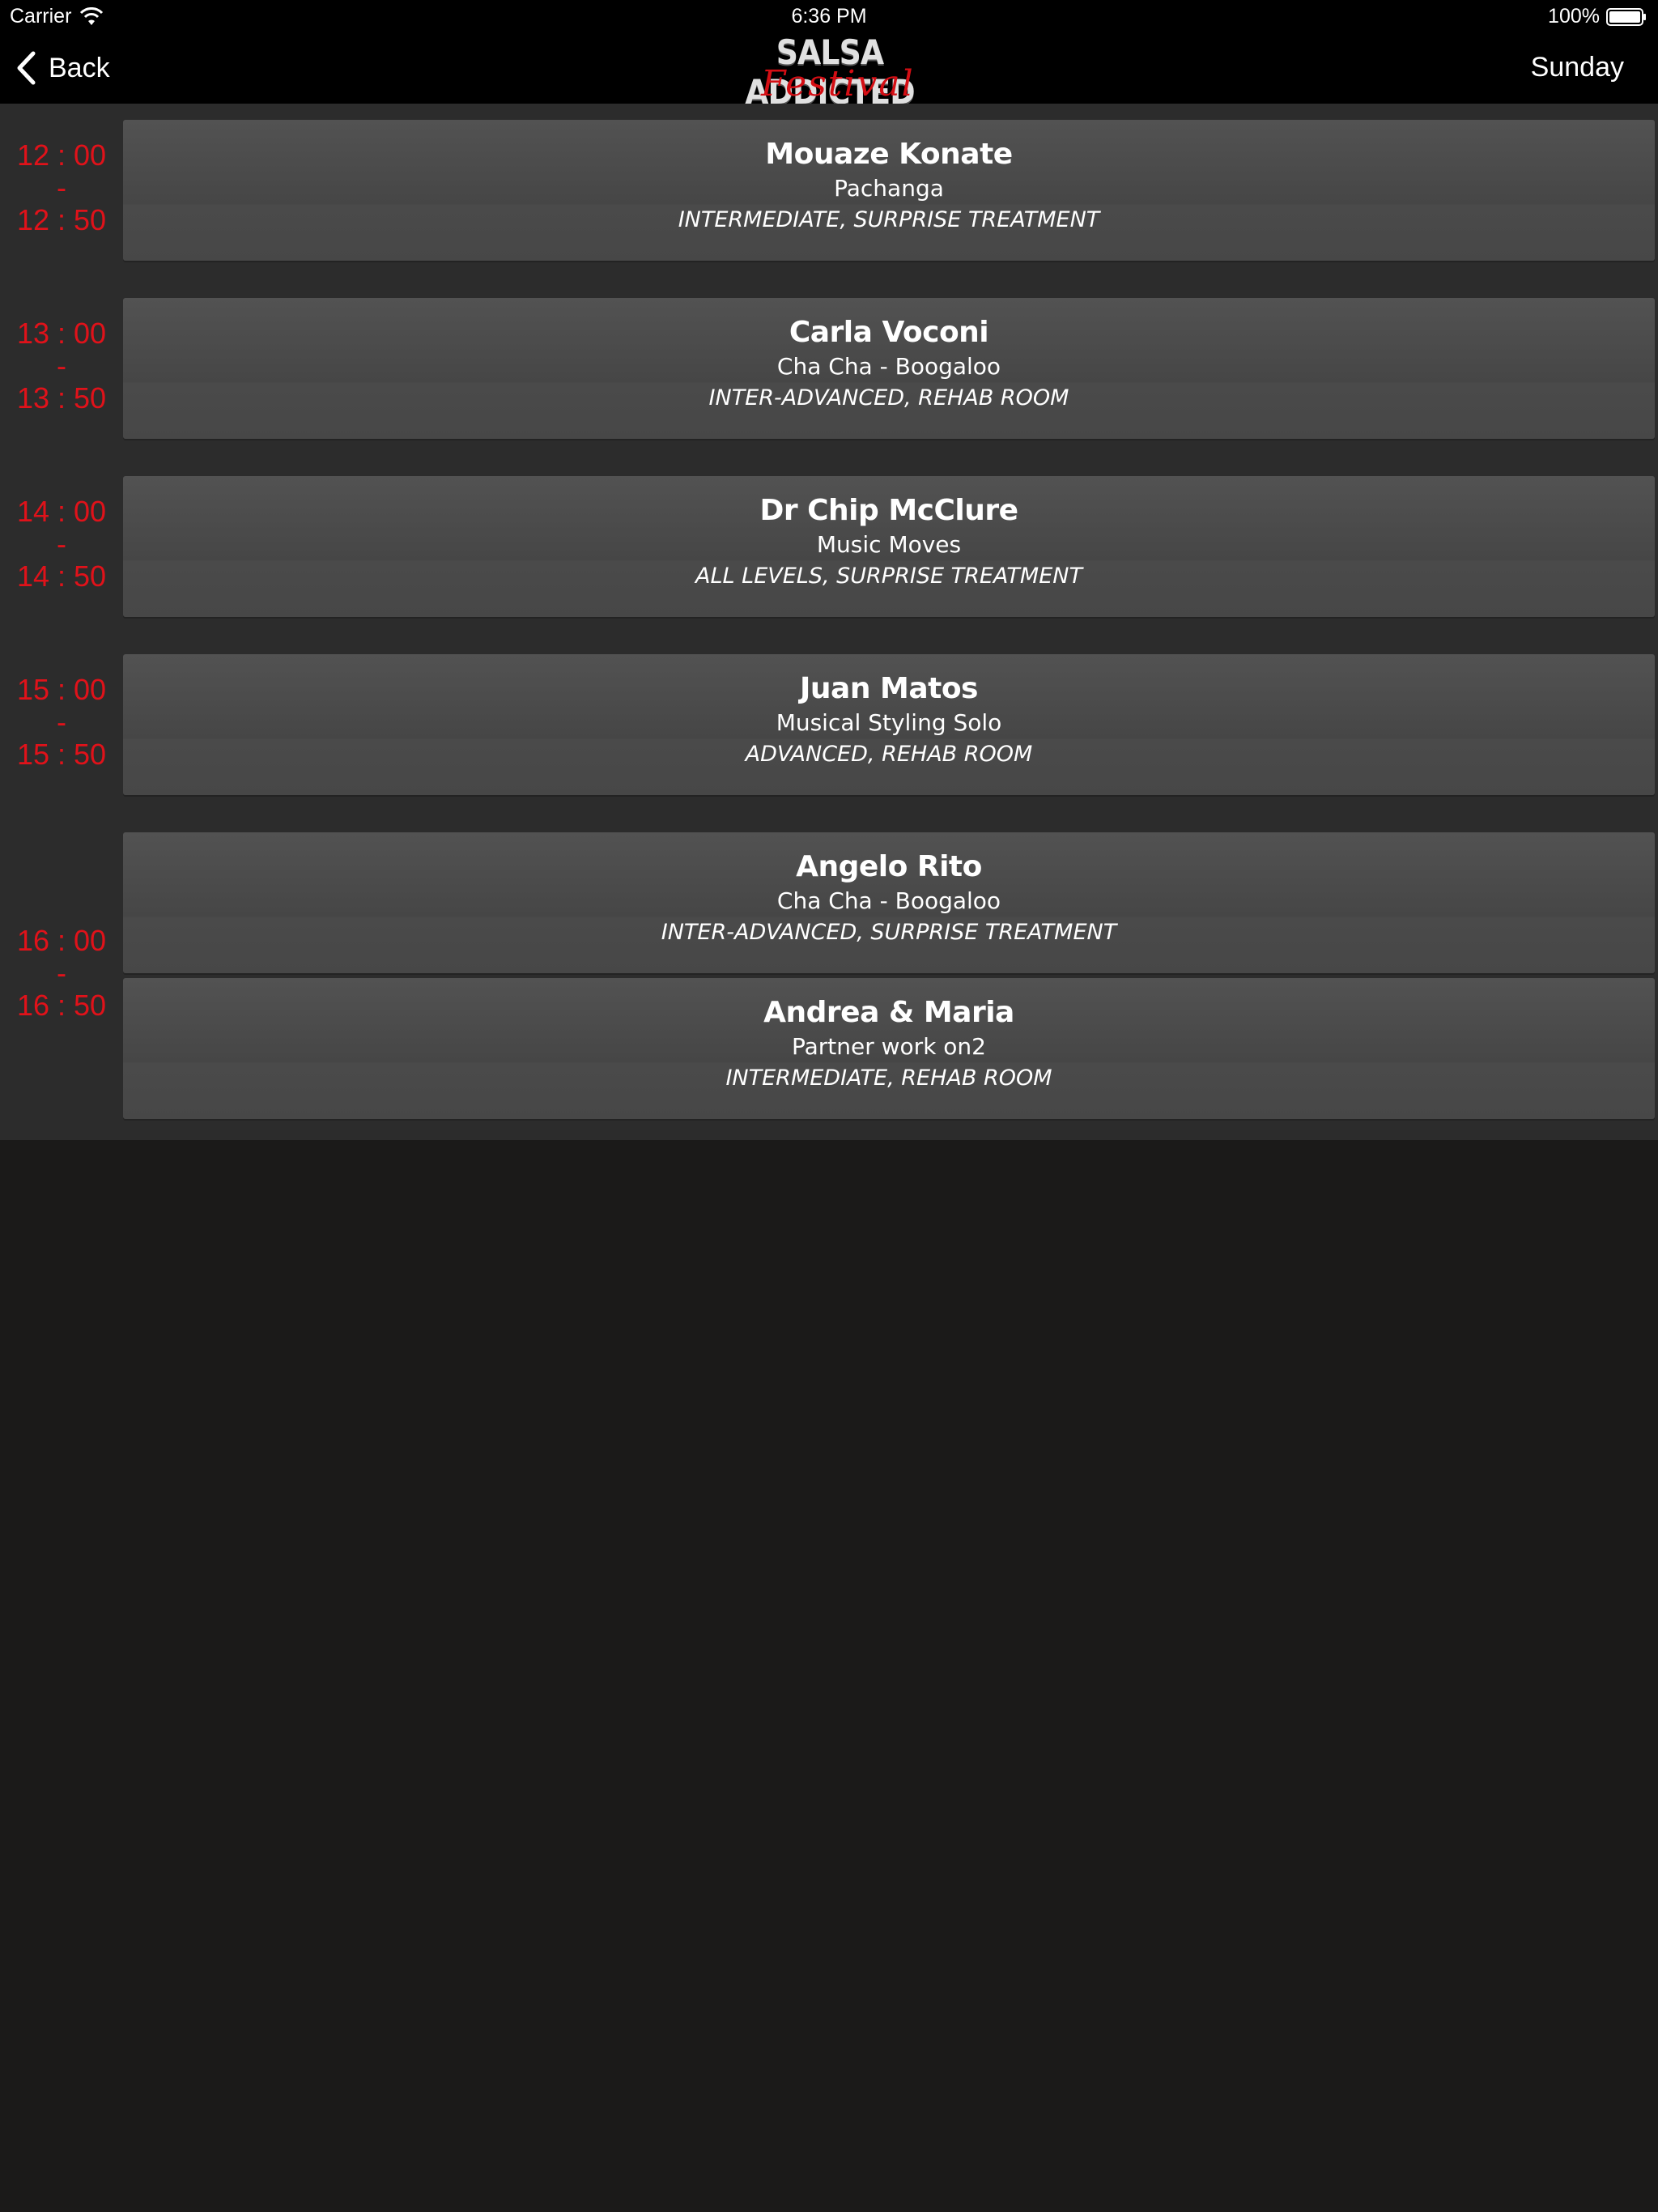 The image size is (1658, 2212). Describe the element at coordinates (1577, 67) in the screenshot. I see `day-label: Sunday` at that location.